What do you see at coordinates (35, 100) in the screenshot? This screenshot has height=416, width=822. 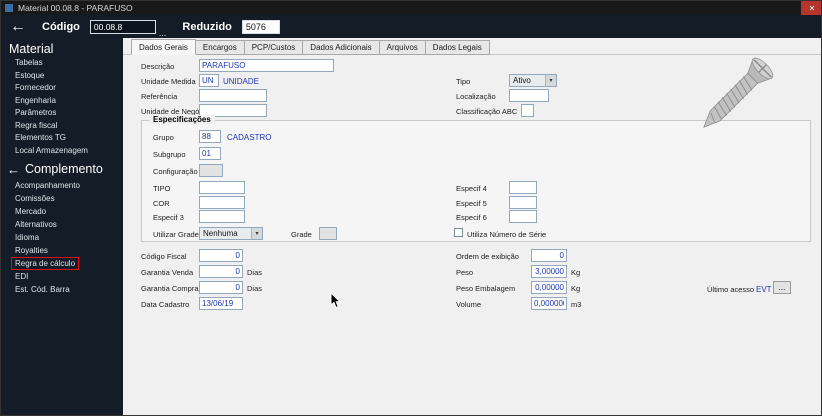 I see `sidebar-item-engenharia: Engenharia` at bounding box center [35, 100].